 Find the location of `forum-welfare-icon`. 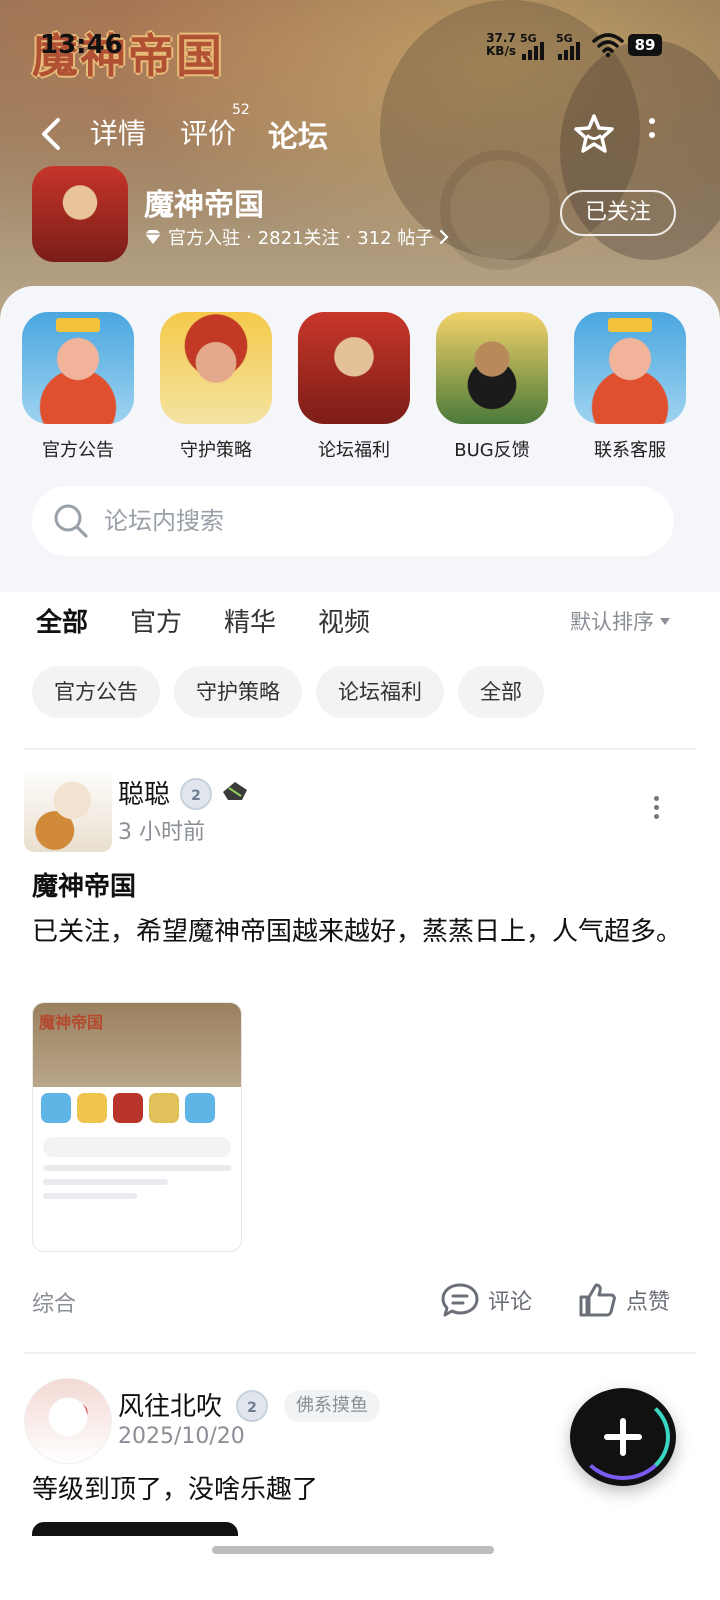

forum-welfare-icon is located at coordinates (354, 368).